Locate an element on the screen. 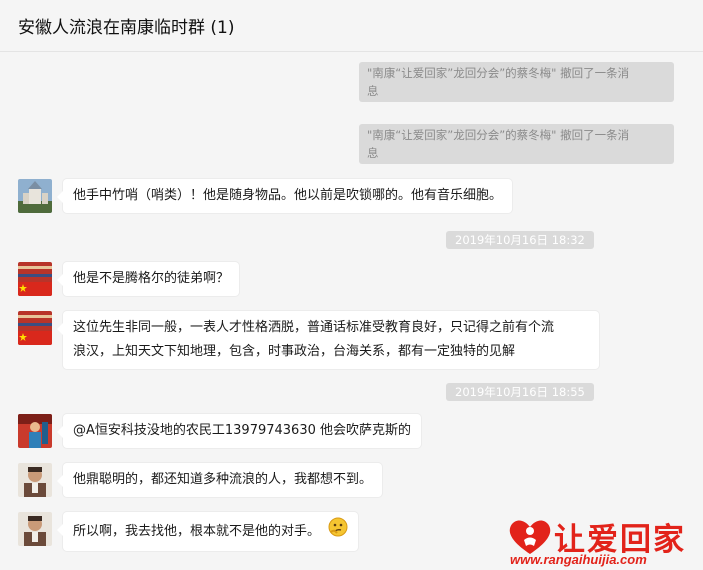 Image resolution: width=703 pixels, height=570 pixels. message-text: 所以啊，我去找他，根本就不是他的对手。 is located at coordinates (197, 531).